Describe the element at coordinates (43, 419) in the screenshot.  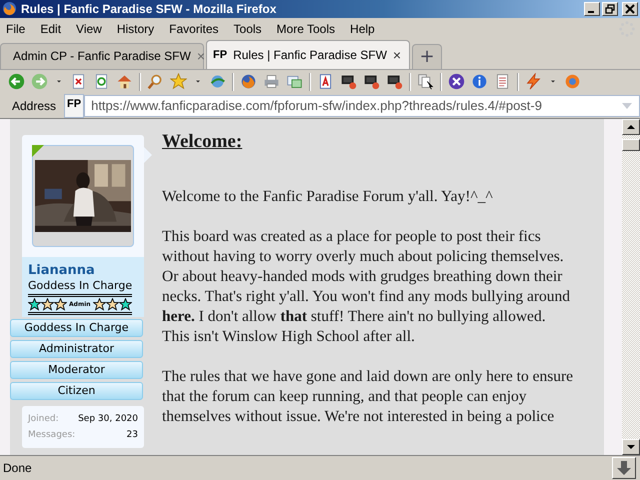
I see `stat-label: Joined:` at that location.